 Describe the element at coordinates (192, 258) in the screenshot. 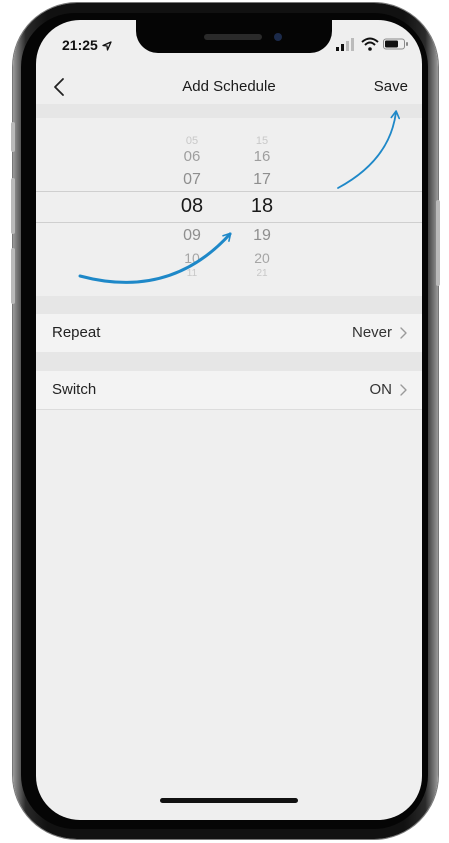

I see `hour-option: 10` at that location.